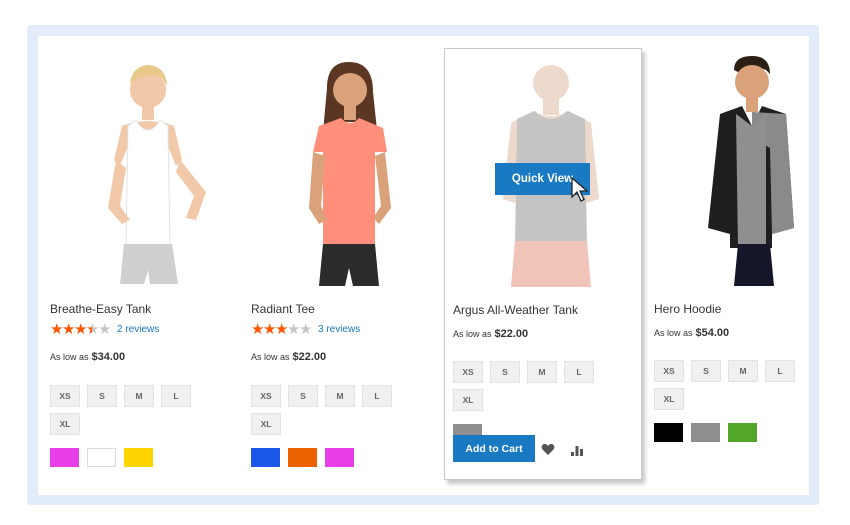 This screenshot has height=525, width=850. What do you see at coordinates (494, 448) in the screenshot?
I see `add-to-cart-button: Add to Cart` at bounding box center [494, 448].